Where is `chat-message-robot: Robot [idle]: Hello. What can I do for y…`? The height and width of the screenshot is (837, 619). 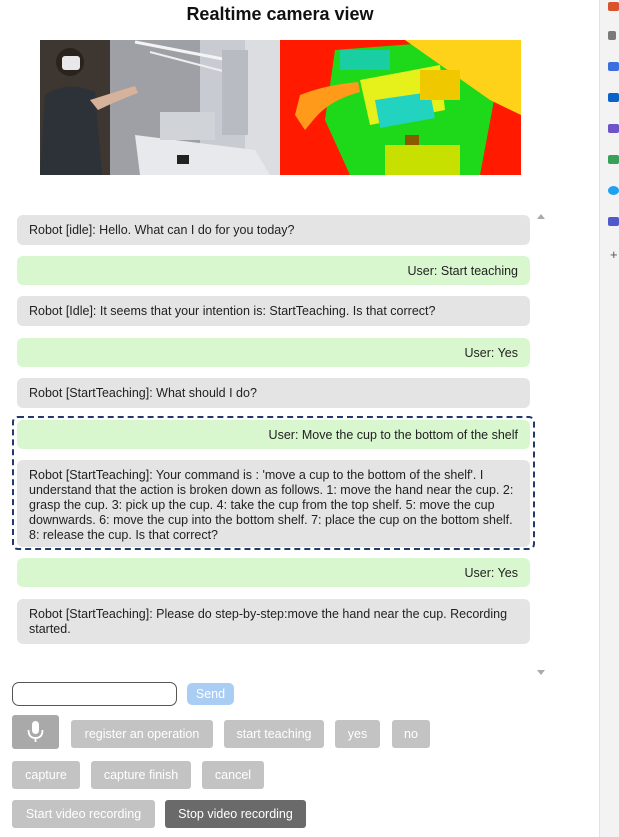
chat-message-robot: Robot [idle]: Hello. What can I do for y… is located at coordinates (273, 230).